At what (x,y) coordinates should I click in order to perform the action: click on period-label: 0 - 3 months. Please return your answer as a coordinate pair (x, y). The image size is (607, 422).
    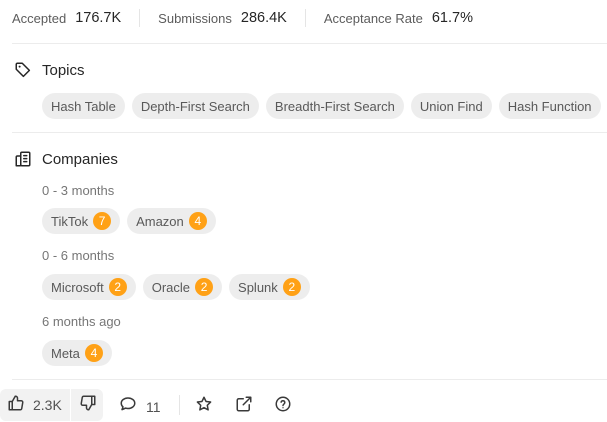
    Looking at the image, I should click on (78, 190).